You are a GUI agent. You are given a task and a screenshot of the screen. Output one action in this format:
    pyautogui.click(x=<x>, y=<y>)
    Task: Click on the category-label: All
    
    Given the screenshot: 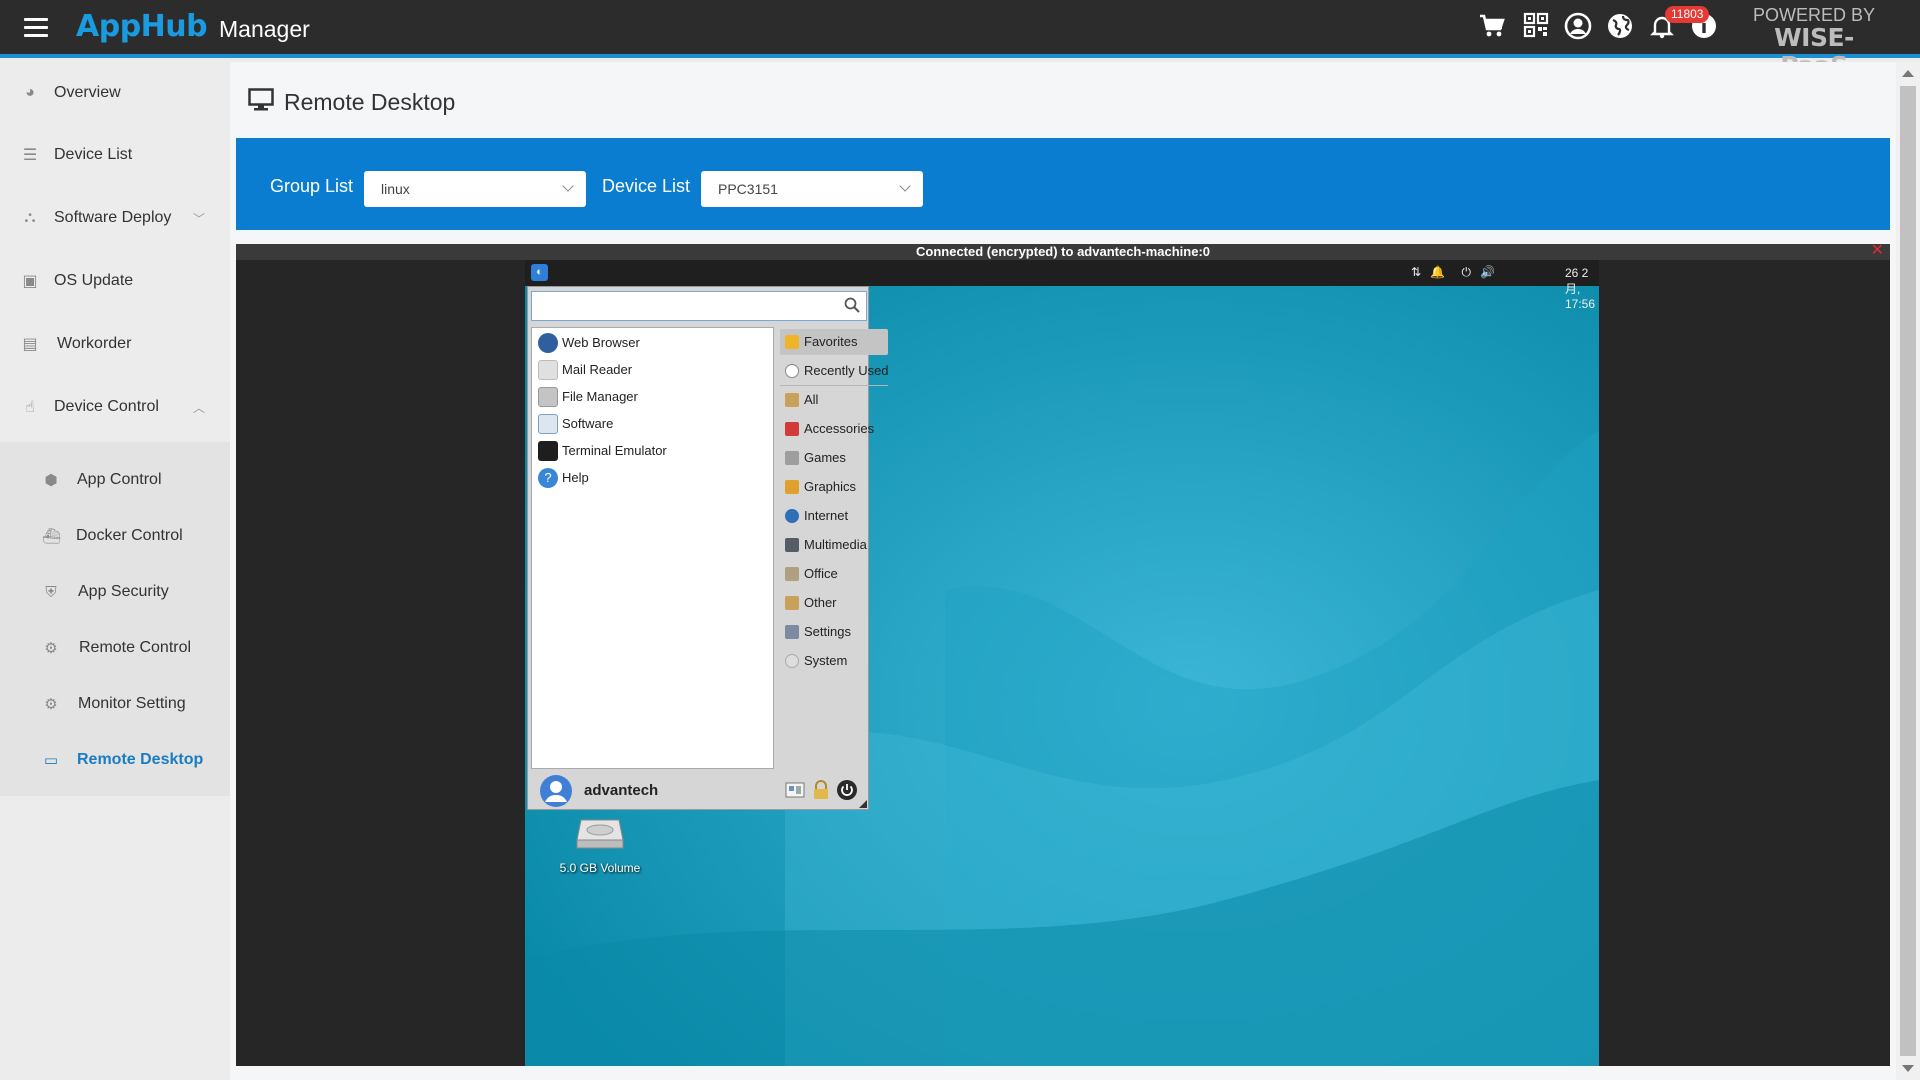 What is the action you would take?
    pyautogui.click(x=811, y=399)
    